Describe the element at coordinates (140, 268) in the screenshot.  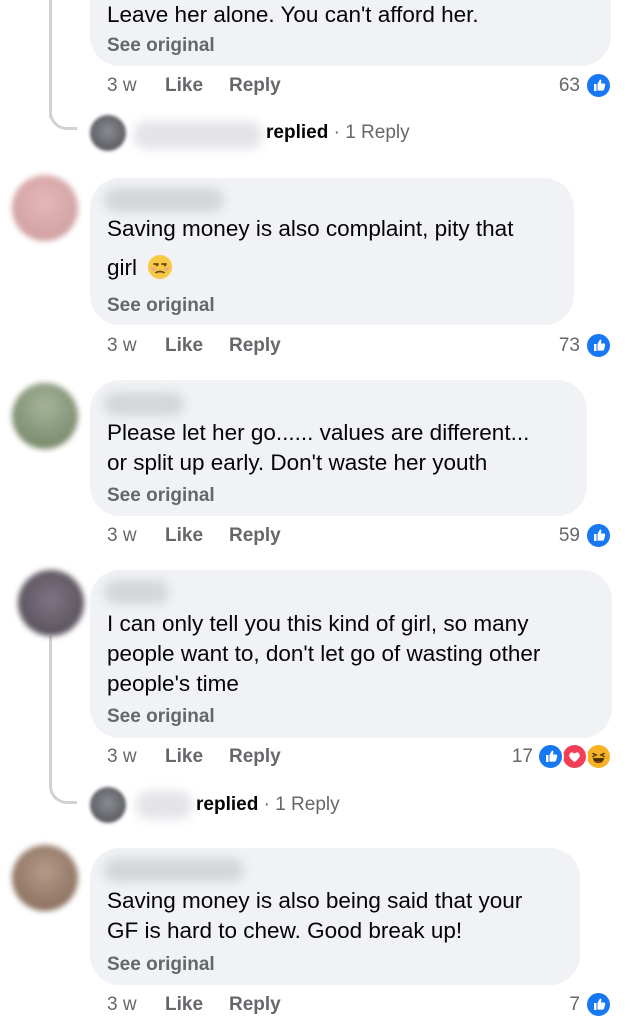
I see `comment-text: girl` at that location.